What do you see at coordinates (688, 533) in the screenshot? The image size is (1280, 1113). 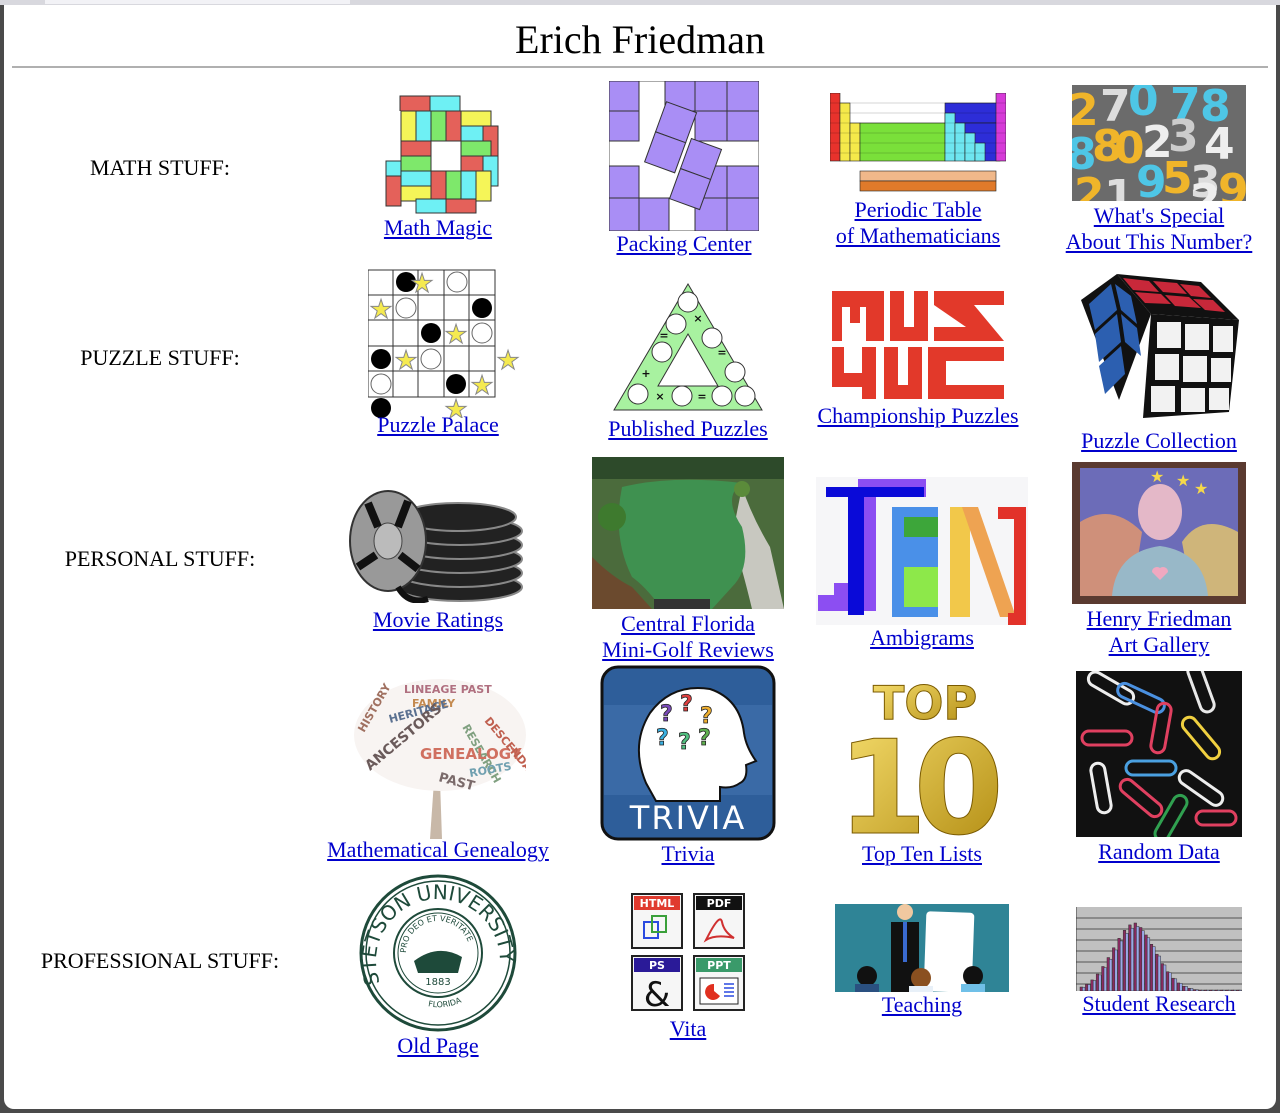 I see `mini-golf-photo-icon` at bounding box center [688, 533].